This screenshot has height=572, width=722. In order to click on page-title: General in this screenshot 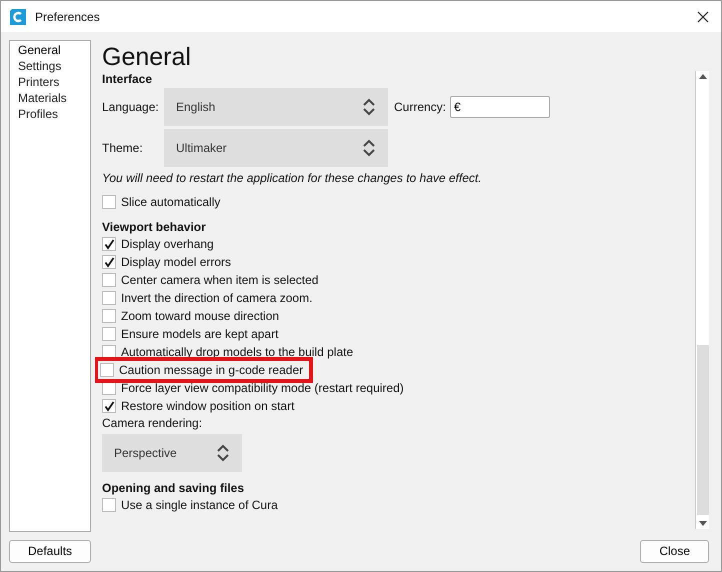, I will do `click(146, 57)`.